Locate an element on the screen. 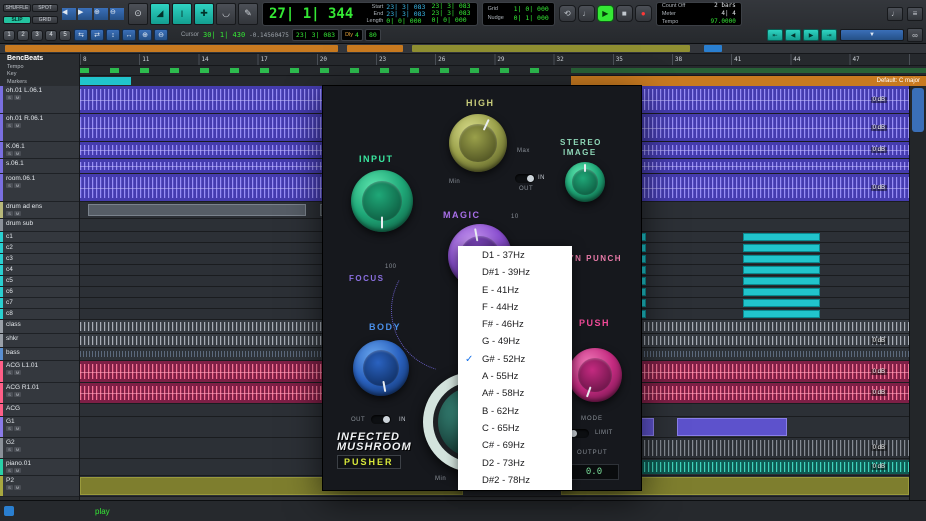  track-row: drum sub is located at coordinates (39, 225).